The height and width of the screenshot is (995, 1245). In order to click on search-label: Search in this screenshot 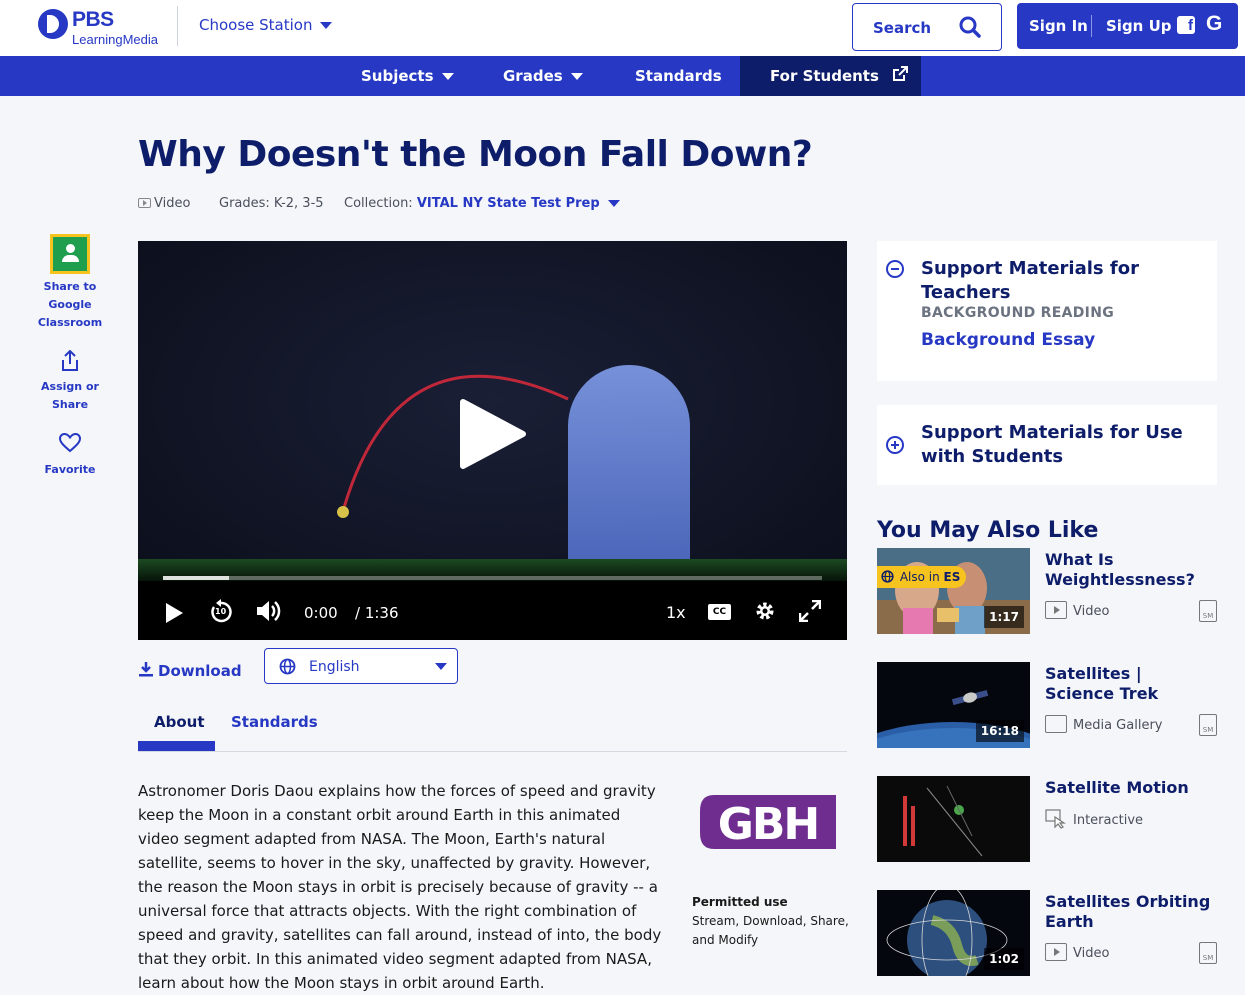, I will do `click(902, 28)`.